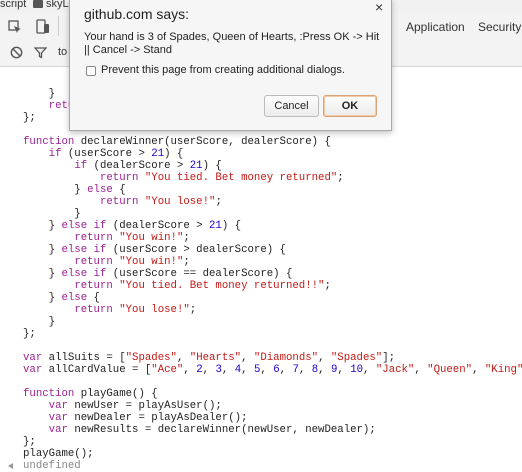  I want to click on code-token: "Jack", so click(395, 370).